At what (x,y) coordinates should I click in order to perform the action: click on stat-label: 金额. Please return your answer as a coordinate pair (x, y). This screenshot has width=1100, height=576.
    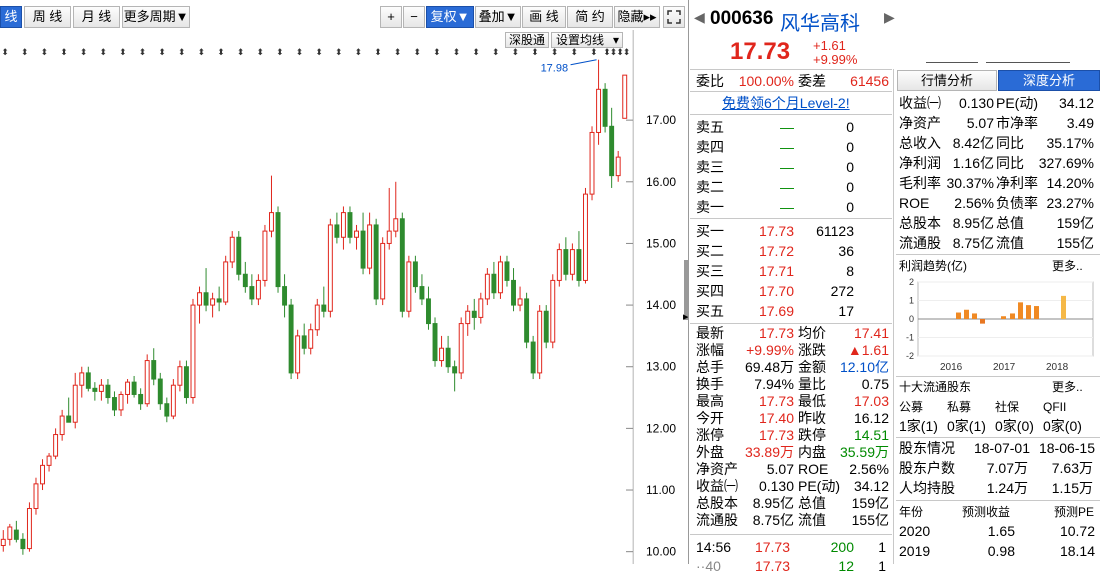
    Looking at the image, I should click on (812, 367).